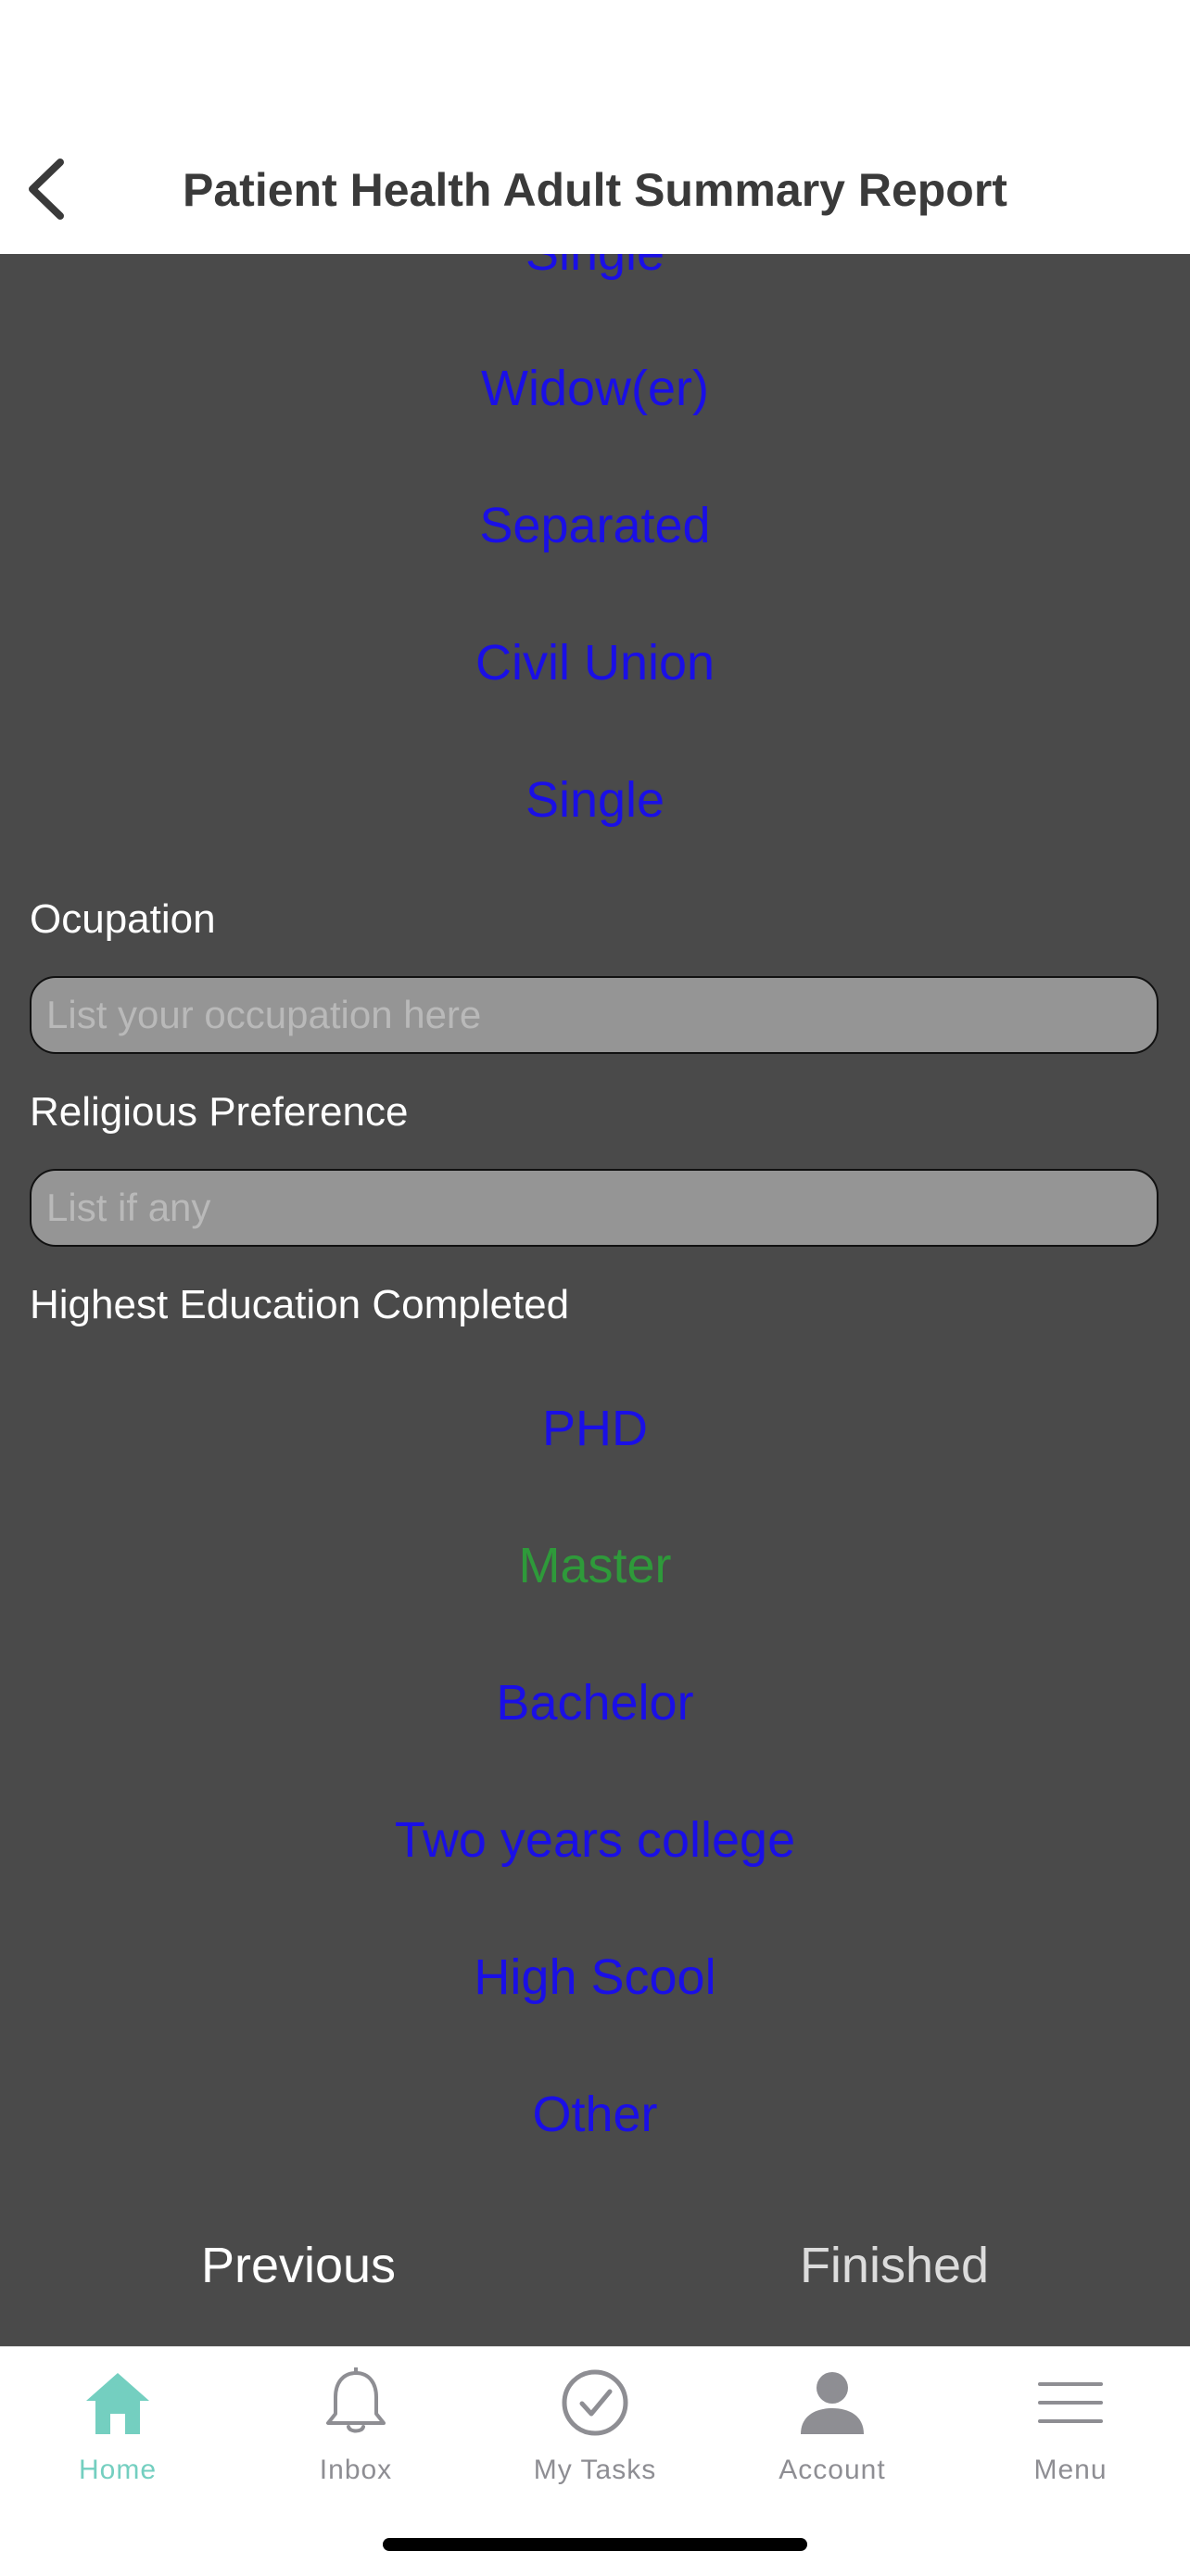  Describe the element at coordinates (1070, 2403) in the screenshot. I see `hamburger-menu-icon` at that location.